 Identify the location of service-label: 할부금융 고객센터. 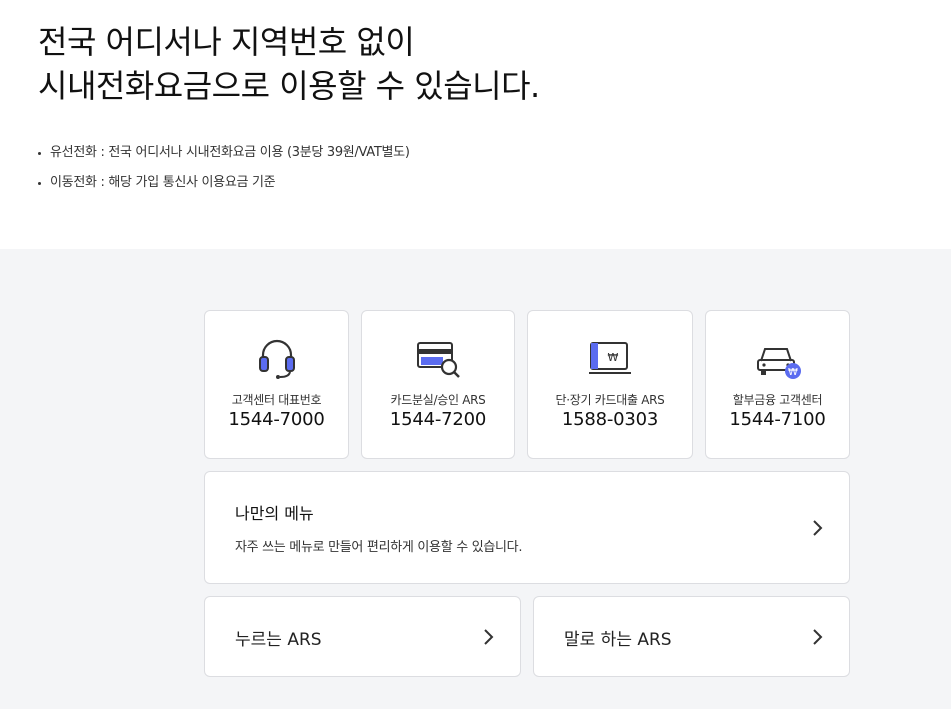
(777, 400).